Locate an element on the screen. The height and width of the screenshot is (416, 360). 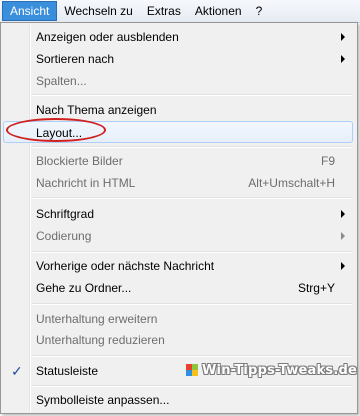
menu-item-blockierte-bilder: Blockierte Bilder F9 is located at coordinates (178, 161).